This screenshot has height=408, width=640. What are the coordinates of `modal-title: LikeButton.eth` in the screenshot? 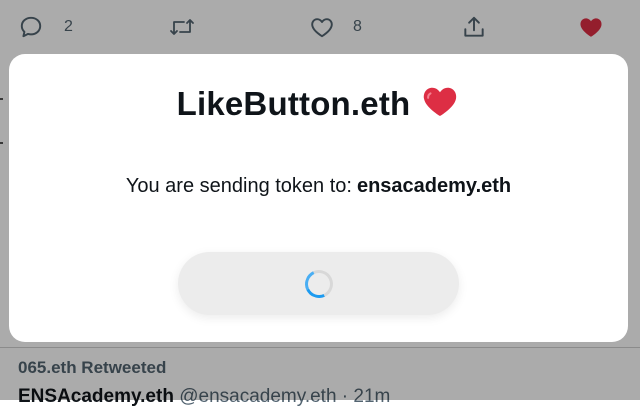 It's located at (318, 105).